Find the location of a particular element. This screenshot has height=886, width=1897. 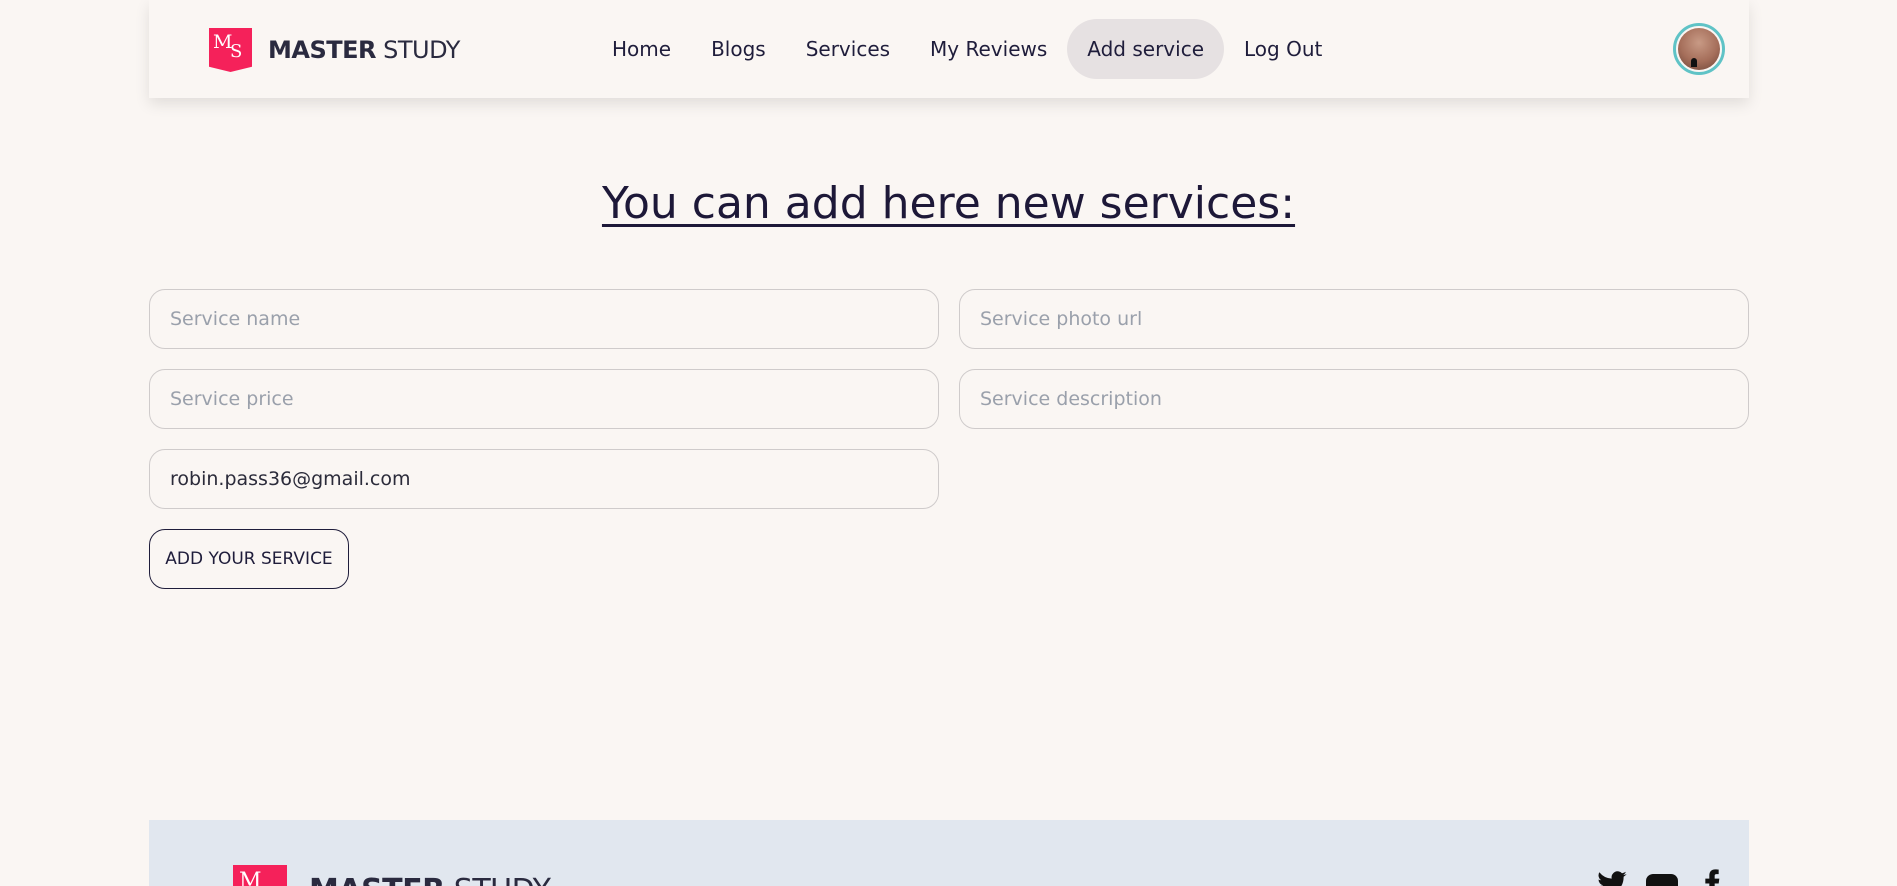

footer-brand-name: MASTER STUDY is located at coordinates (430, 879).